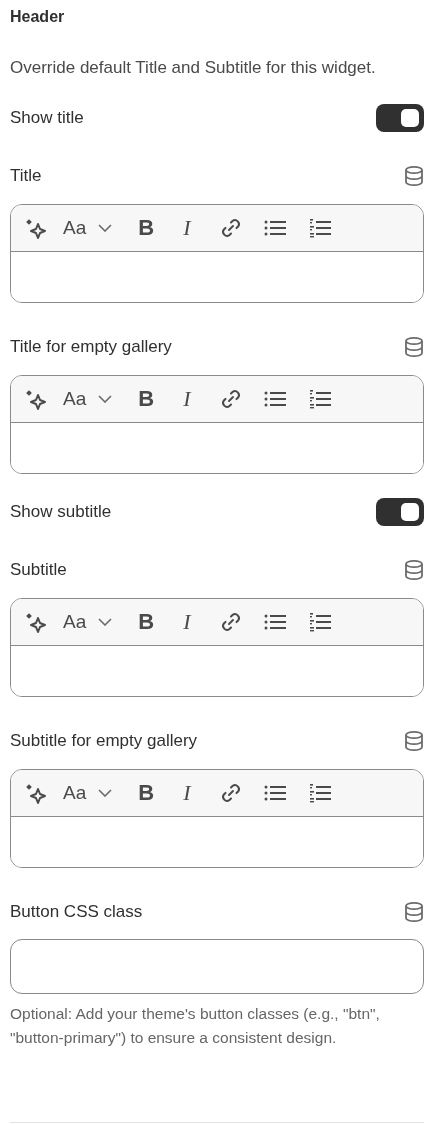 Image resolution: width=440 pixels, height=1124 pixels. I want to click on toggle-label: Show title, so click(47, 118).